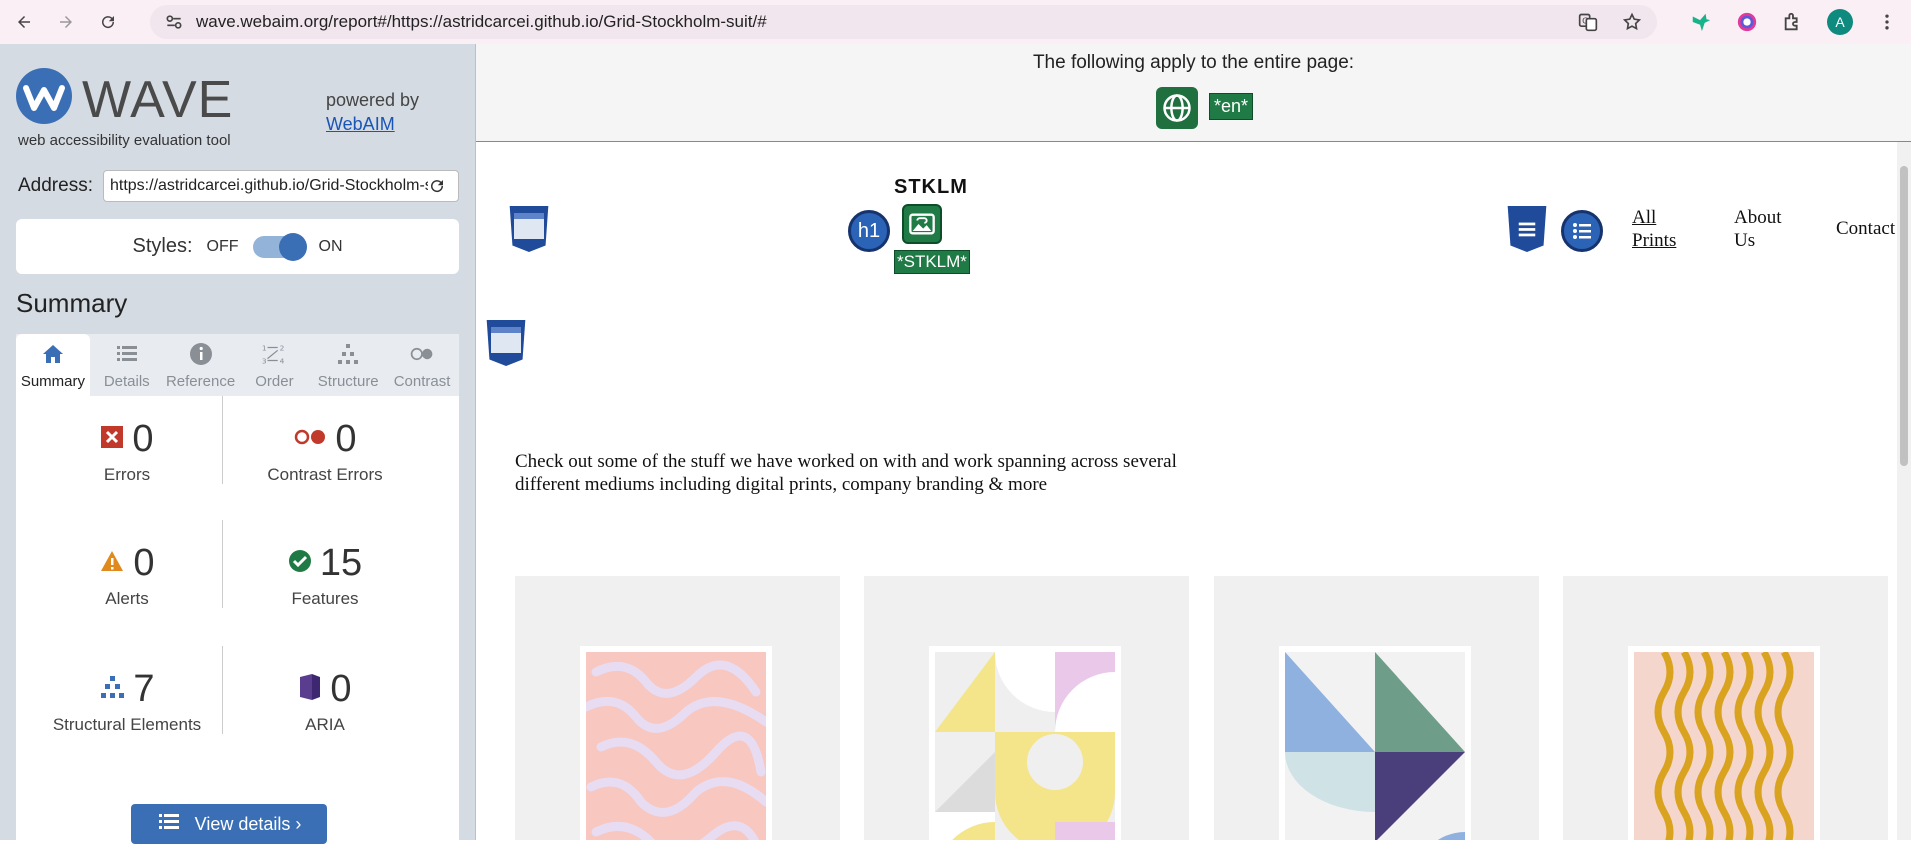 This screenshot has width=1911, height=844. I want to click on order-icon: 1 2 3 4, so click(274, 354).